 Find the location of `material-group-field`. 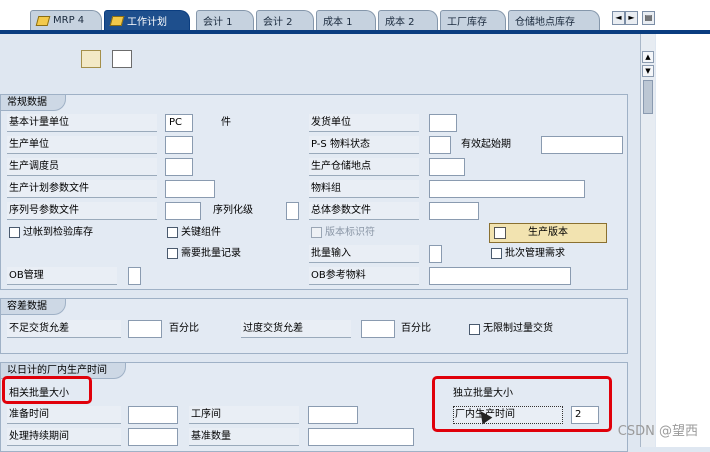

material-group-field is located at coordinates (507, 189).